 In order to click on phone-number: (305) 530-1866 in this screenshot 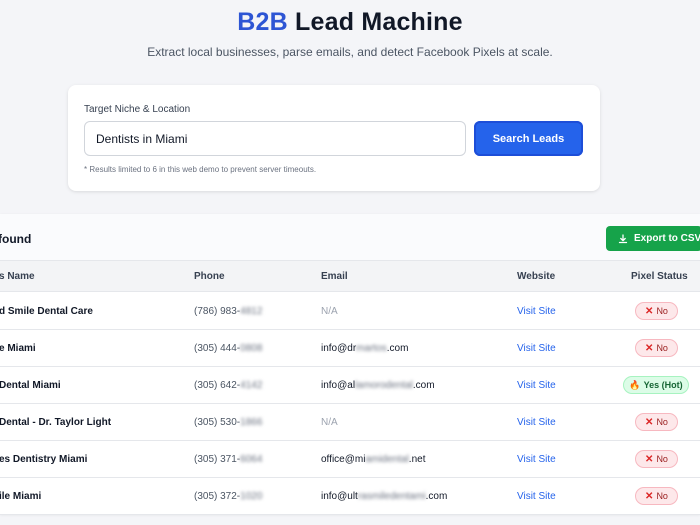, I will do `click(228, 422)`.